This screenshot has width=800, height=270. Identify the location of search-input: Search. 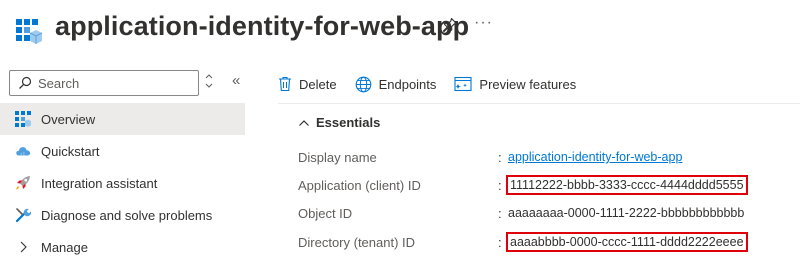
(104, 83).